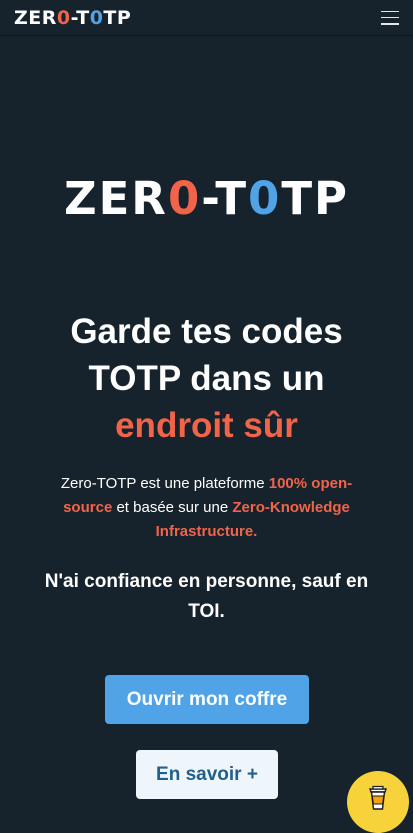 This screenshot has height=833, width=413. Describe the element at coordinates (206, 18) in the screenshot. I see `navbar: ZER 0 -T 0 TP` at that location.